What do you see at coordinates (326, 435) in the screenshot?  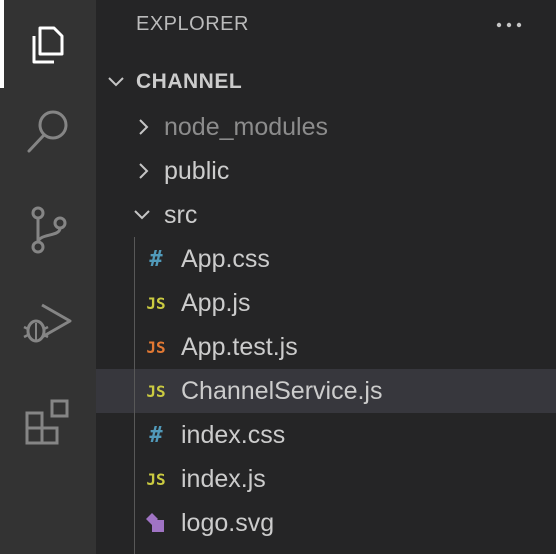 I see `tree-file-index-css: # index.css` at bounding box center [326, 435].